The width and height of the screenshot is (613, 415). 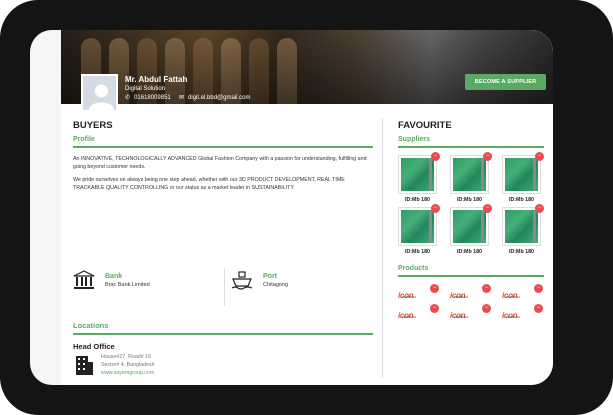 I want to click on bank-value: Brac Bank Limited, so click(x=127, y=284).